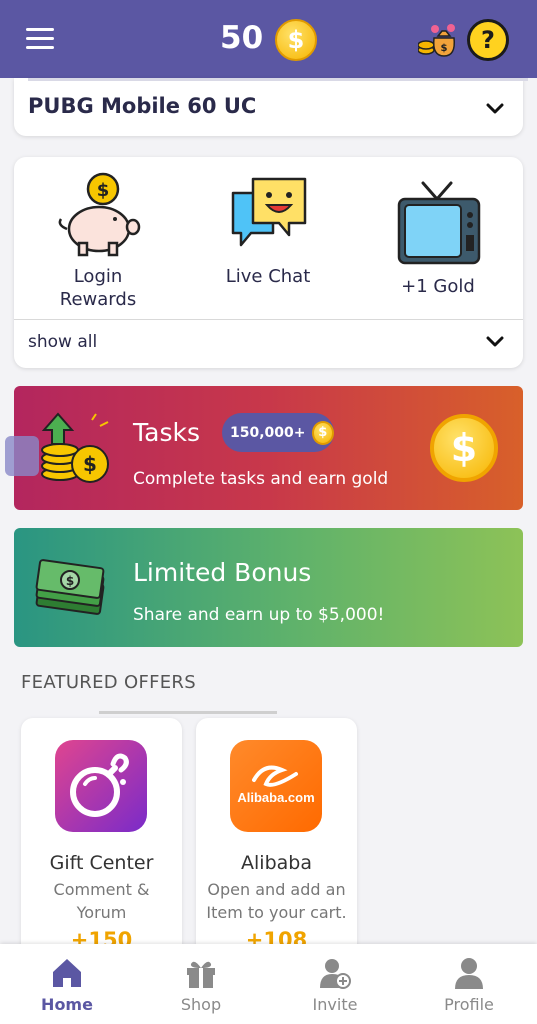 The height and width of the screenshot is (1024, 537). What do you see at coordinates (67, 973) in the screenshot?
I see `home-icon` at bounding box center [67, 973].